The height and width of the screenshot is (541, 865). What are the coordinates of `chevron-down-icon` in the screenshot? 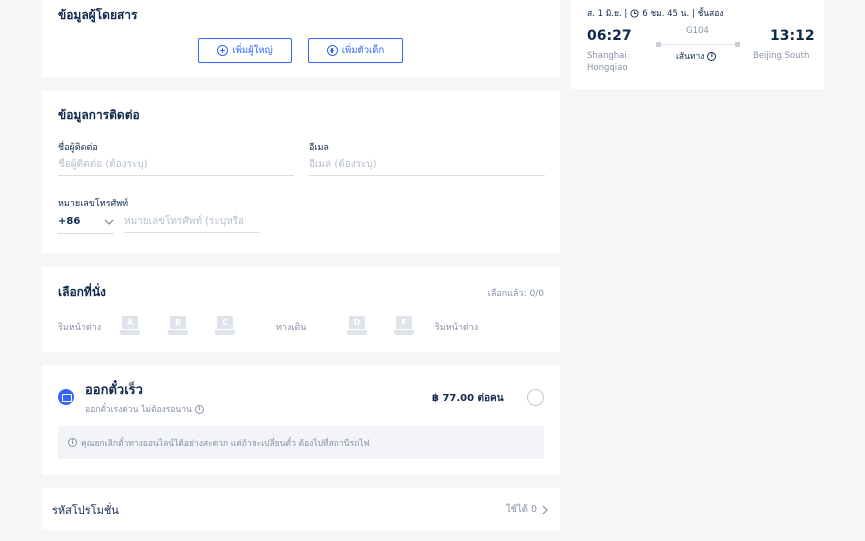 It's located at (109, 222).